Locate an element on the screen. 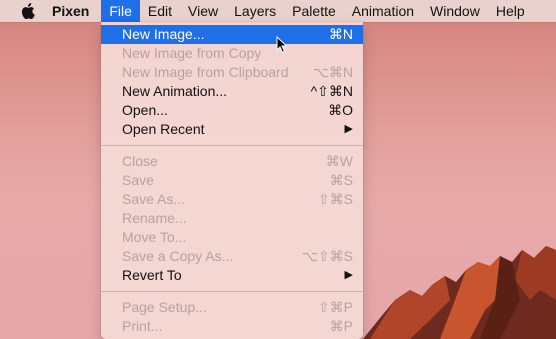 Image resolution: width=556 pixels, height=339 pixels. menu-item-shortcut: ⌘S is located at coordinates (341, 180).